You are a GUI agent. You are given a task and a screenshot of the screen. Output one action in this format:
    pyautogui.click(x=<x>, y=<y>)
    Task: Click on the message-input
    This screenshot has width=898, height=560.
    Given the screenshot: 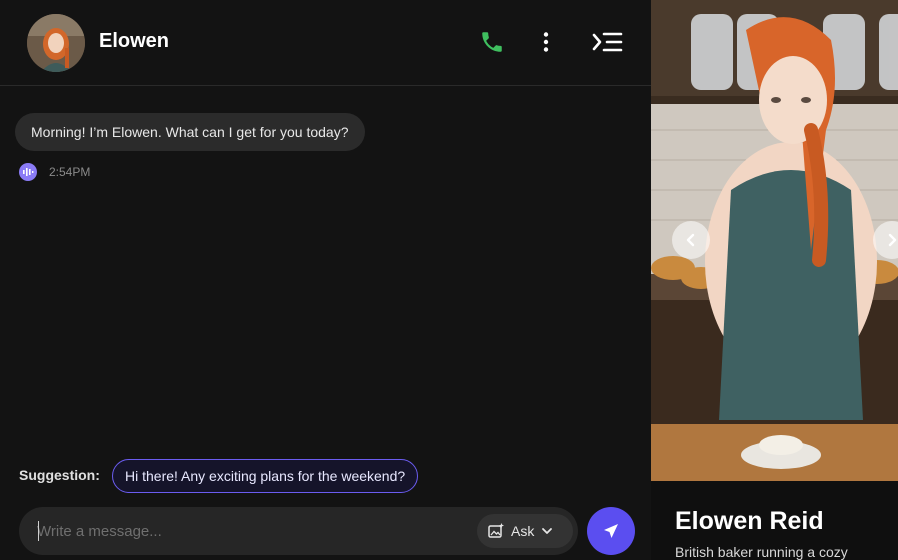 What is the action you would take?
    pyautogui.click(x=252, y=531)
    